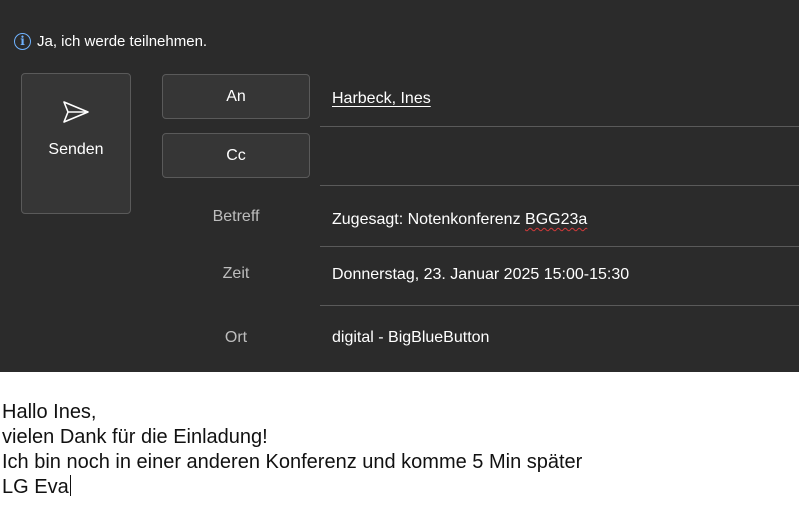  What do you see at coordinates (236, 273) in the screenshot?
I see `time-label: Zeit` at bounding box center [236, 273].